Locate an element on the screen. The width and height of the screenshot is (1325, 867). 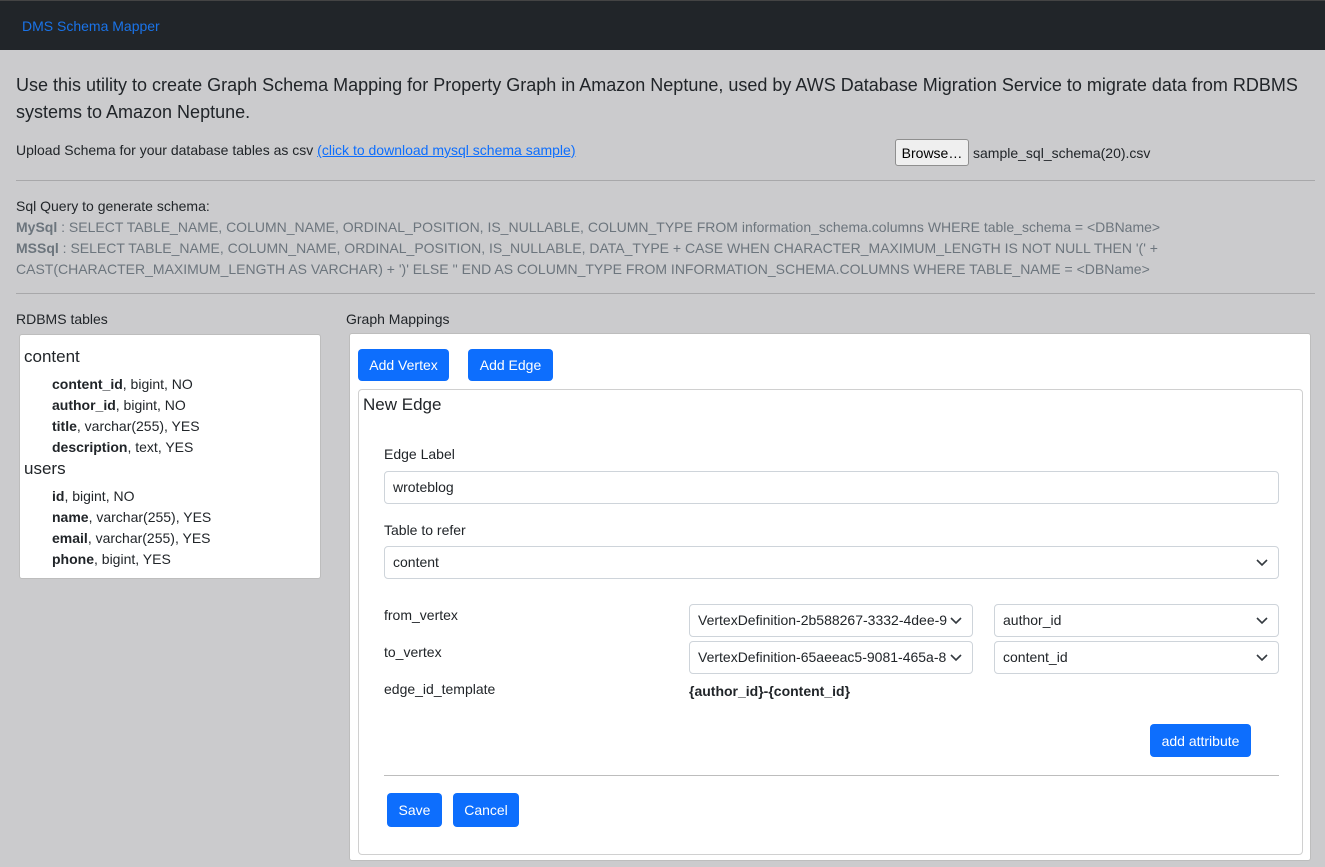
edge-id-template-label: edge_id_template is located at coordinates (440, 689).